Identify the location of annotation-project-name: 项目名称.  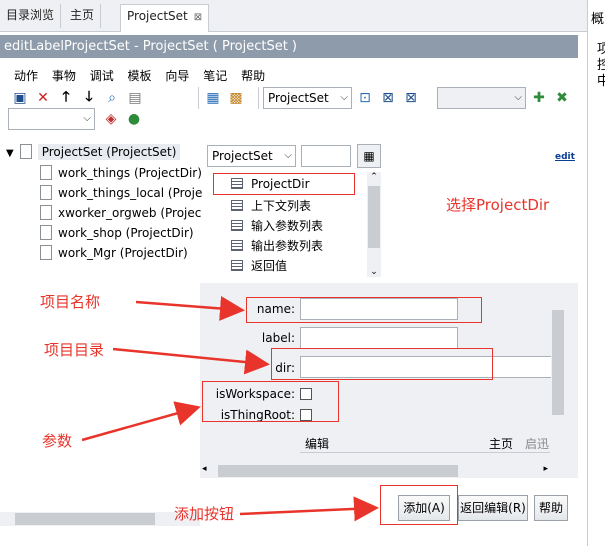
(70, 302).